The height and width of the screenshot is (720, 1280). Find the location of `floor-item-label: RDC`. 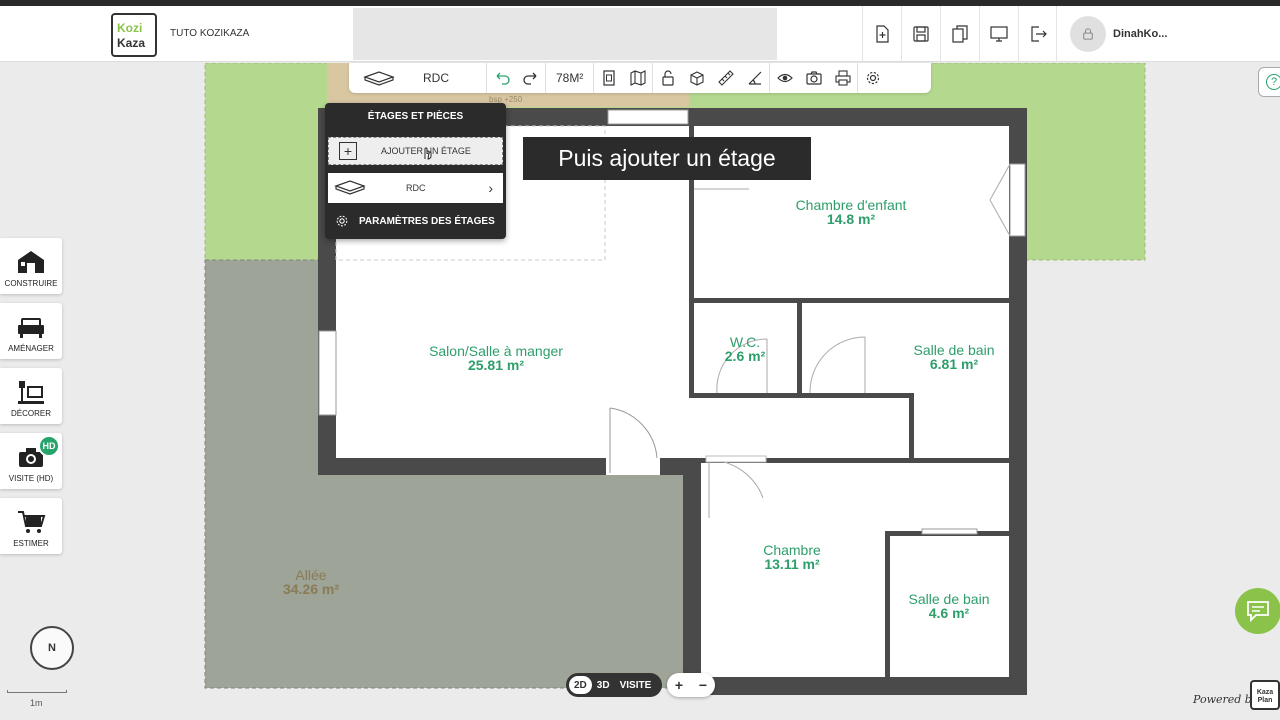

floor-item-label: RDC is located at coordinates (416, 188).